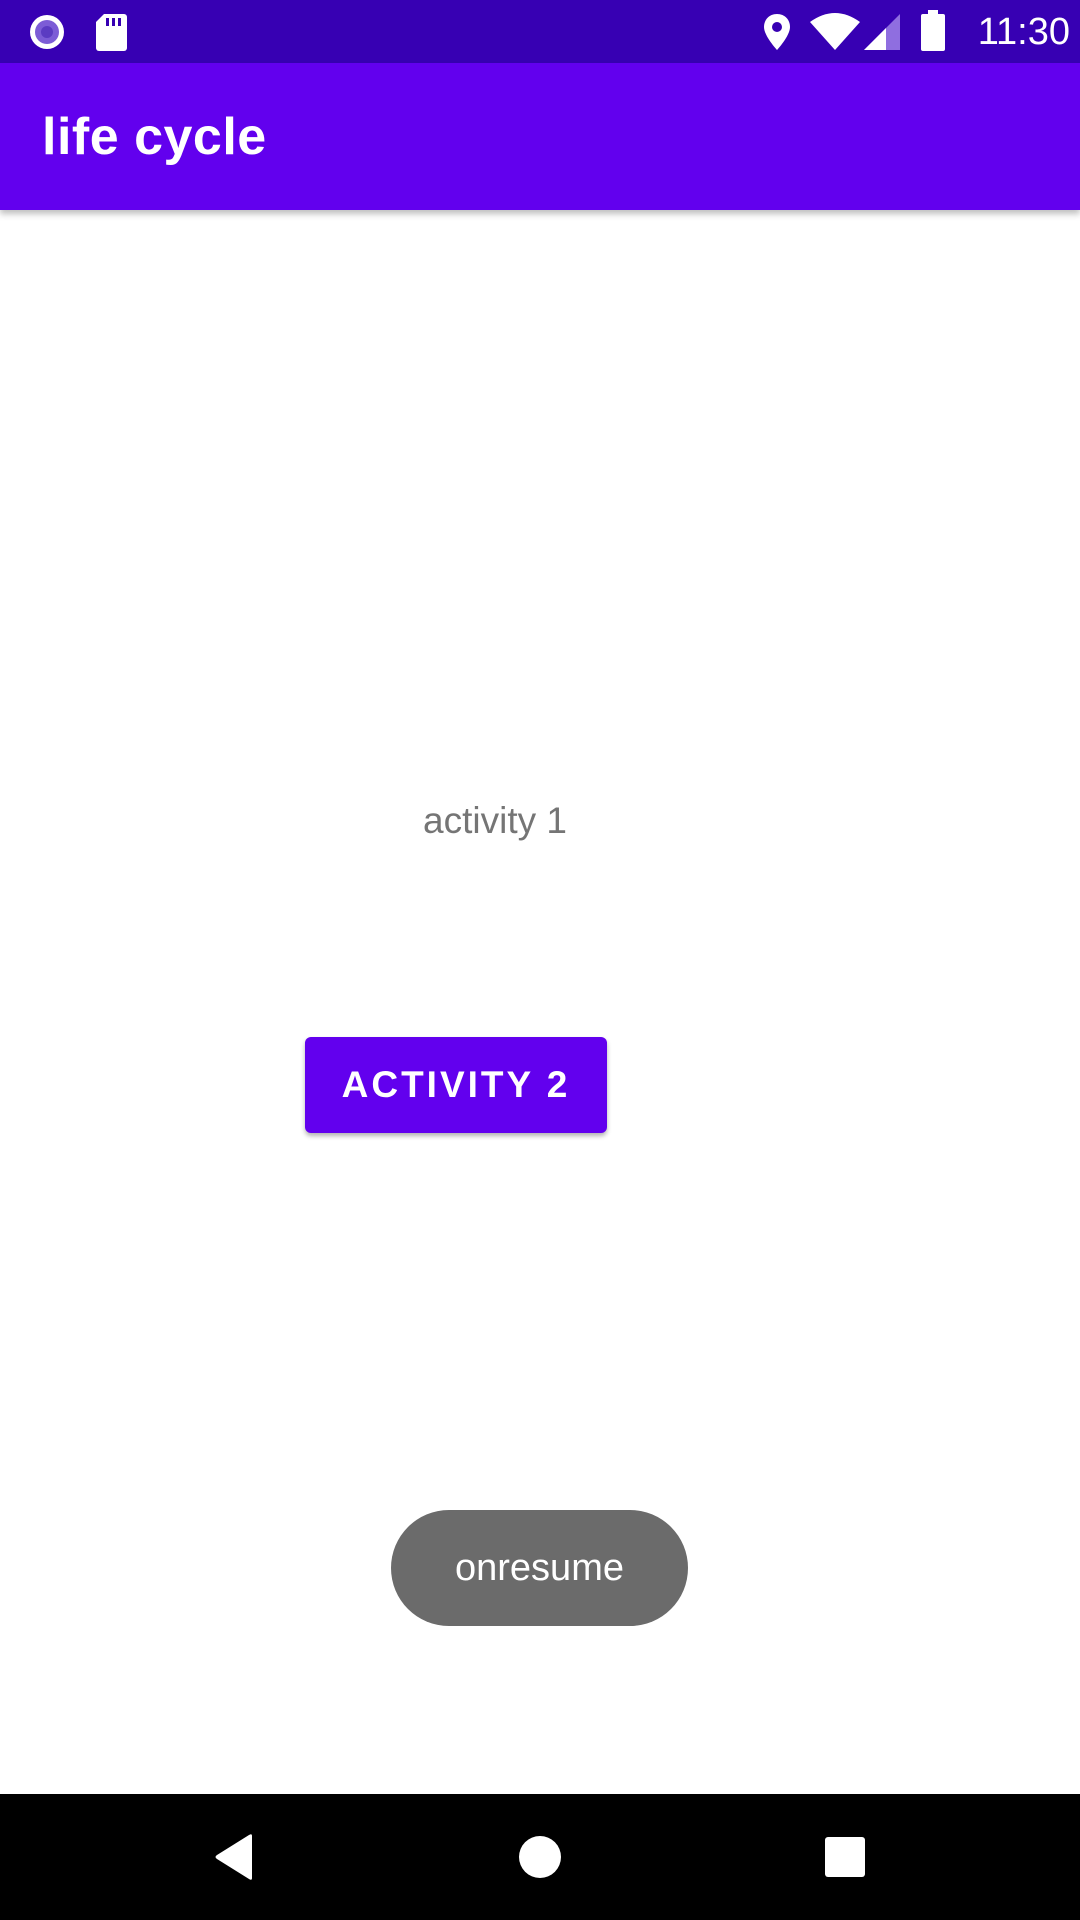 This screenshot has height=1920, width=1080. What do you see at coordinates (111, 32) in the screenshot?
I see `sd-card-icon` at bounding box center [111, 32].